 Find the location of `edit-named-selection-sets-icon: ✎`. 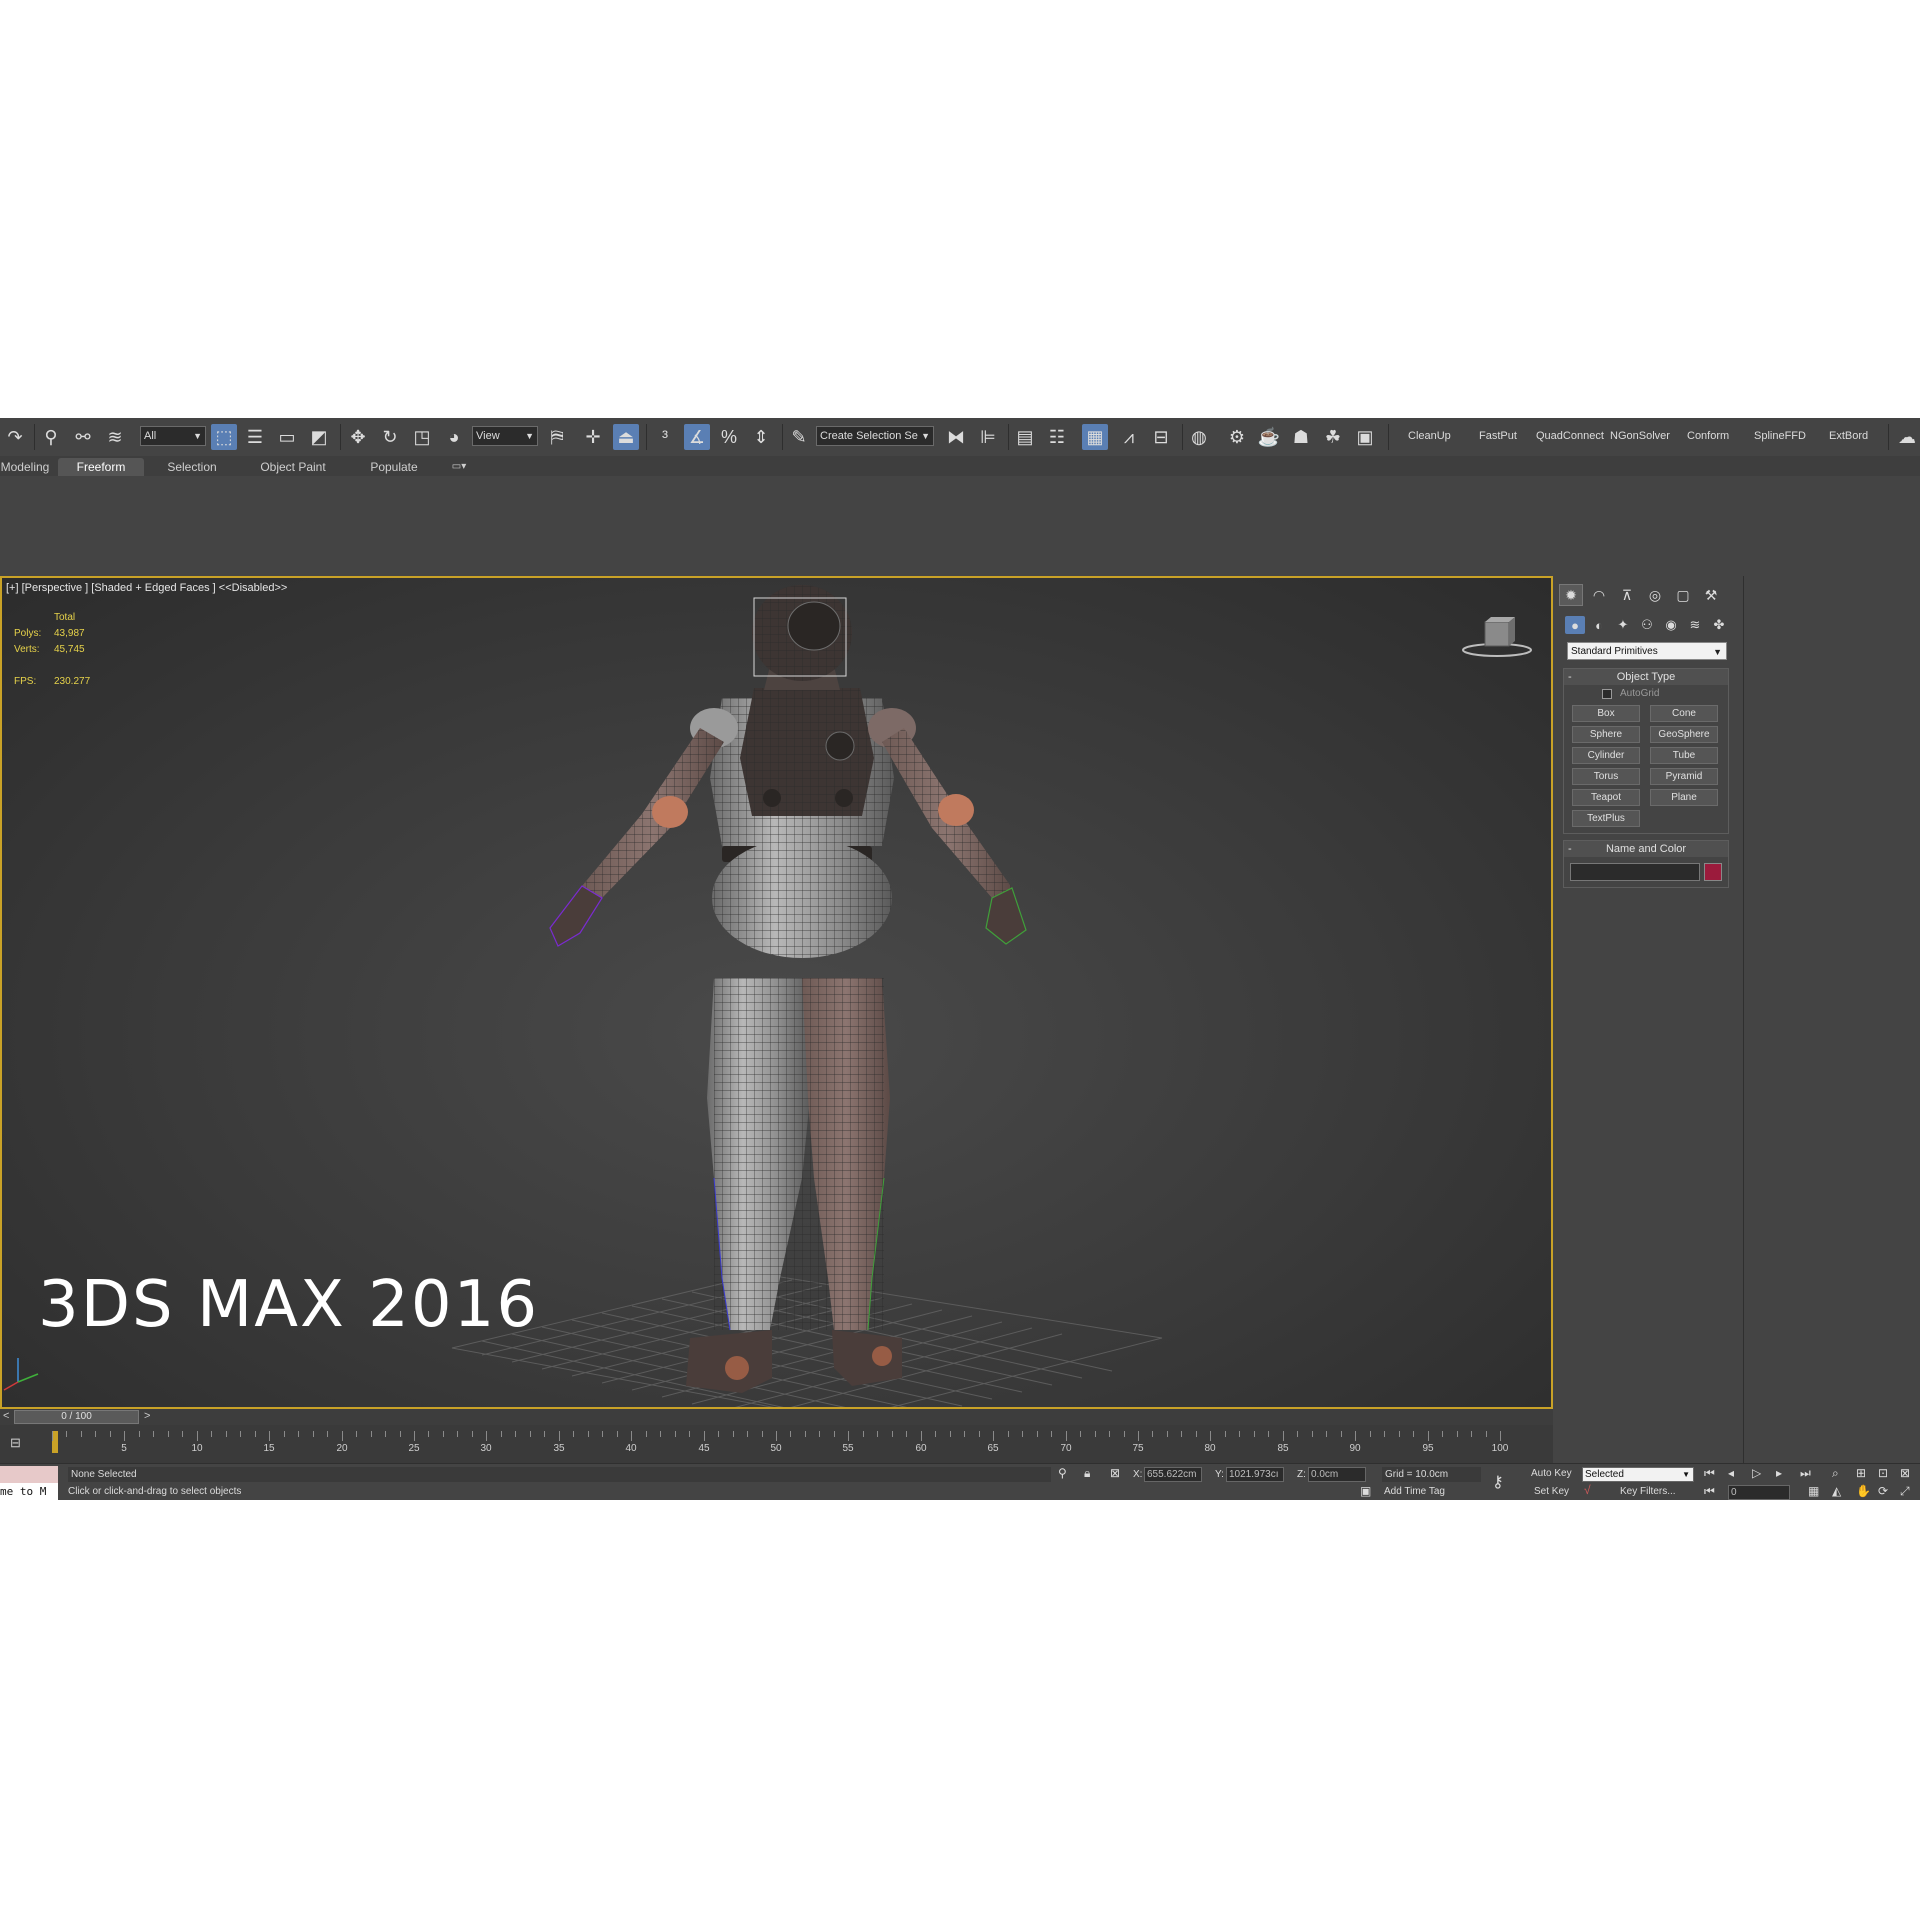

edit-named-selection-sets-icon: ✎ is located at coordinates (799, 437).